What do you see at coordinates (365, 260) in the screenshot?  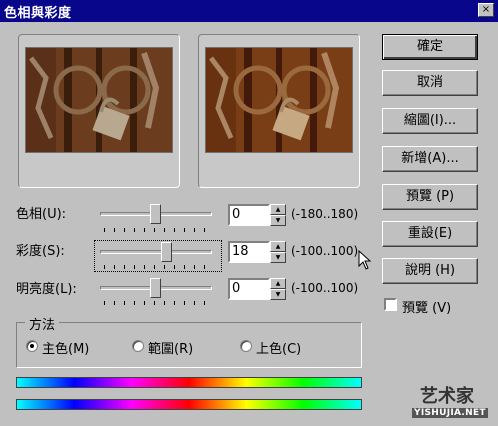 I see `mouse-cursor-icon` at bounding box center [365, 260].